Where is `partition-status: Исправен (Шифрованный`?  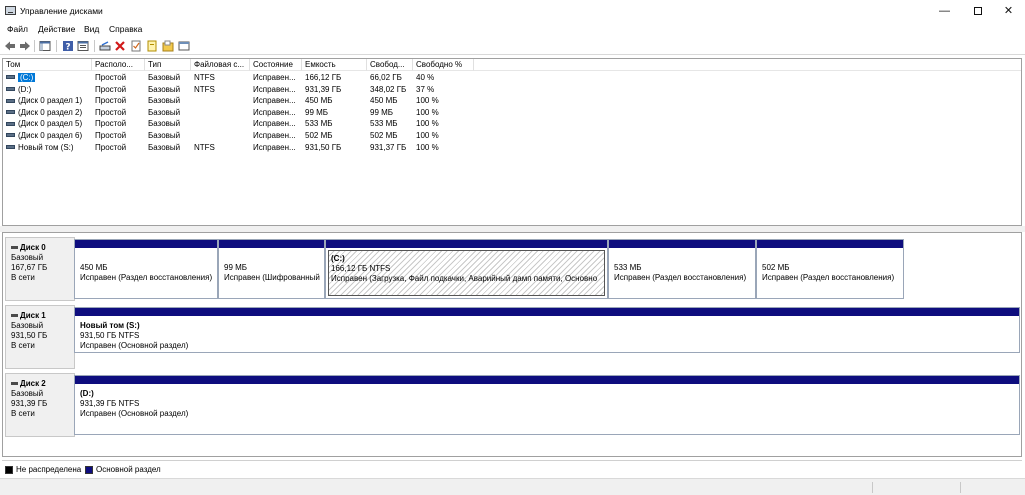 partition-status: Исправен (Шифрованный is located at coordinates (272, 277).